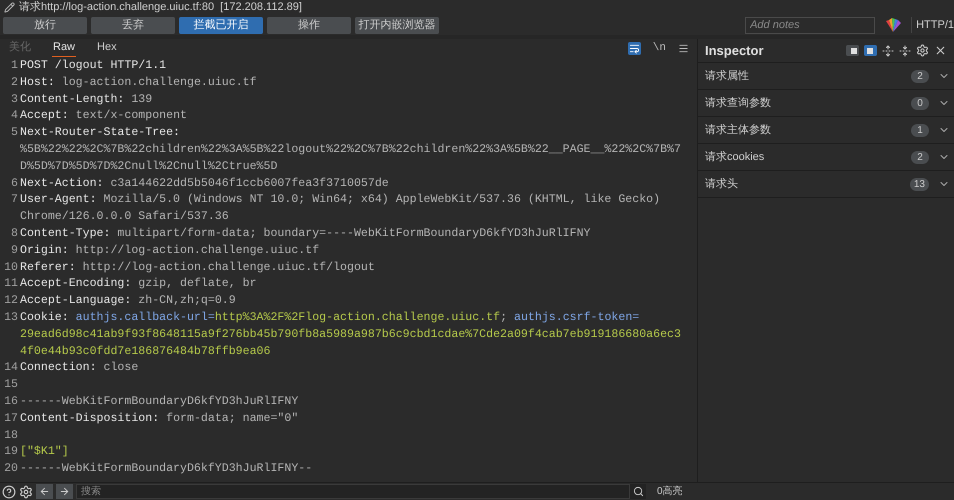  I want to click on help-icon, so click(9, 491).